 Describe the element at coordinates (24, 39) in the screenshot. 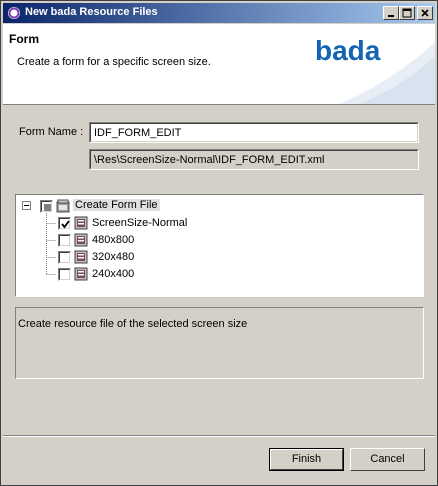

I see `page-title: Form` at that location.